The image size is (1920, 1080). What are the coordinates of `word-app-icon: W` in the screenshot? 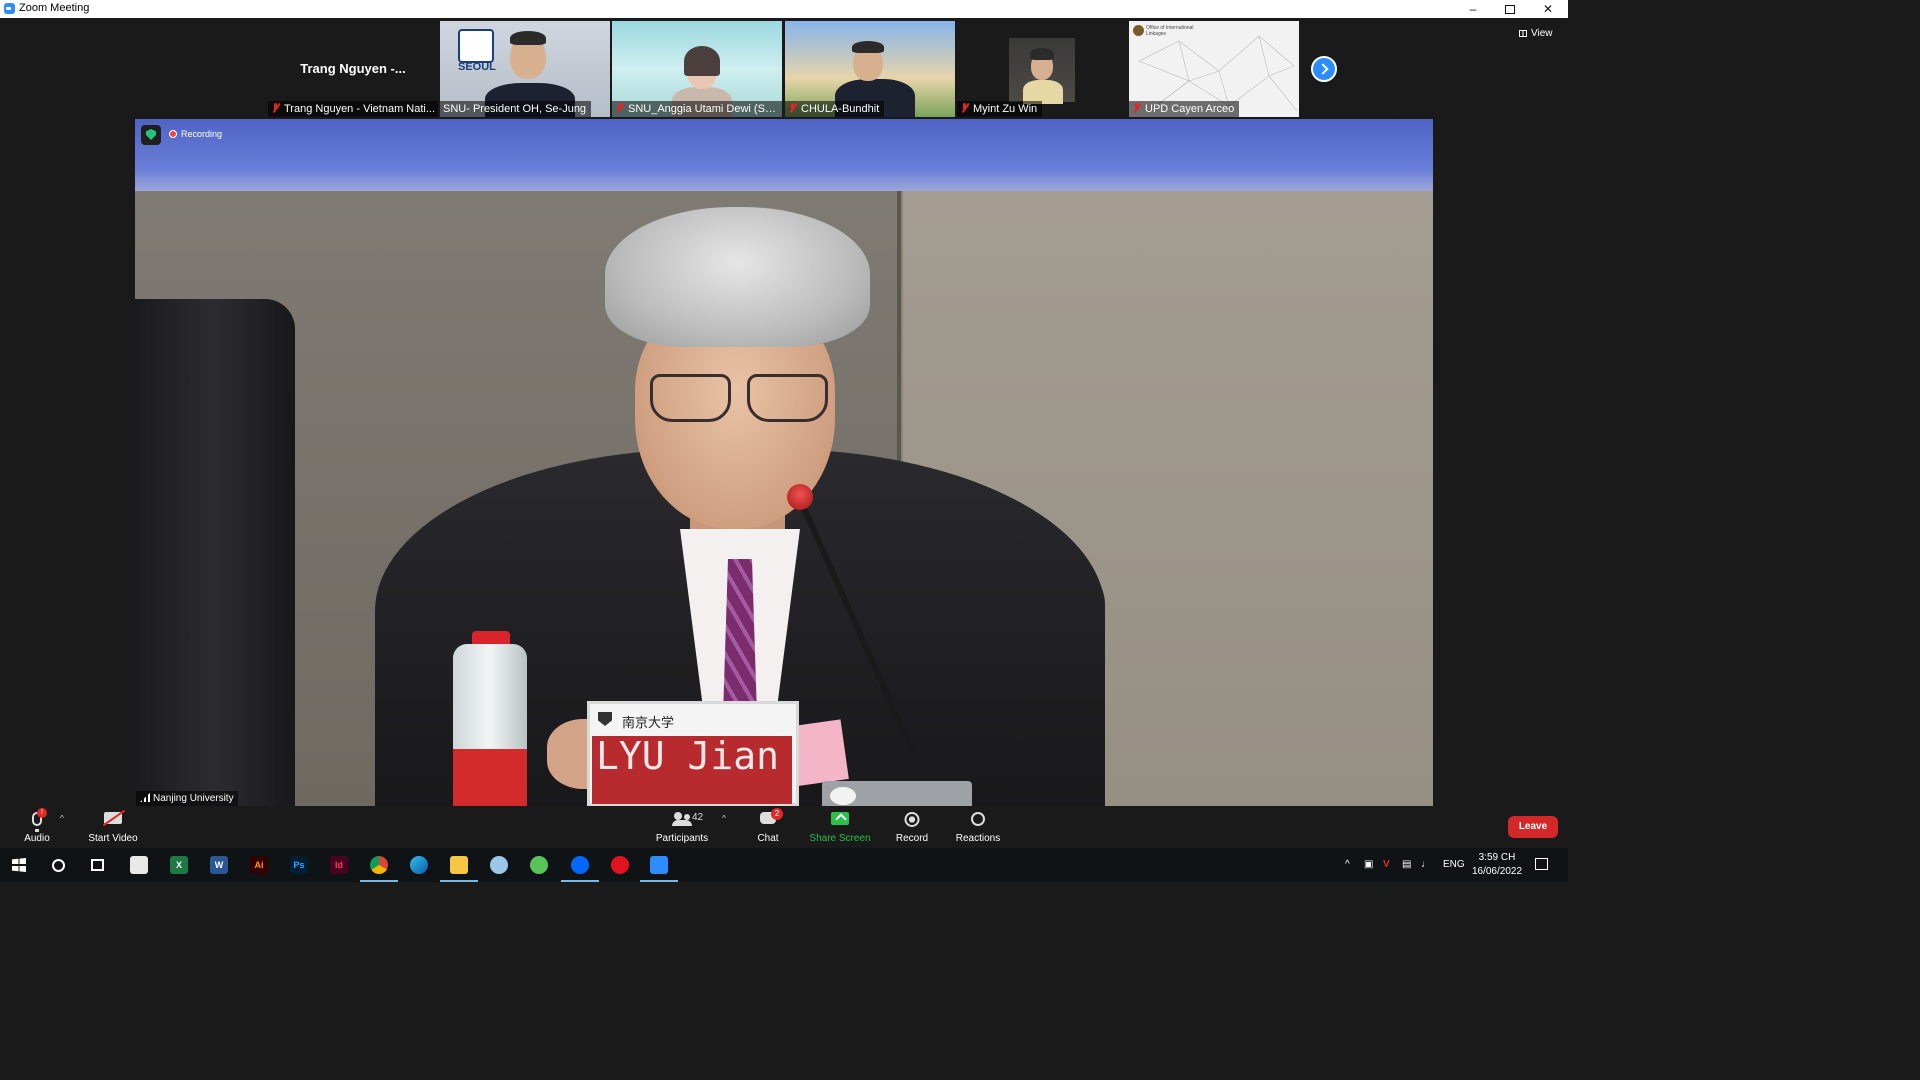 It's located at (219, 865).